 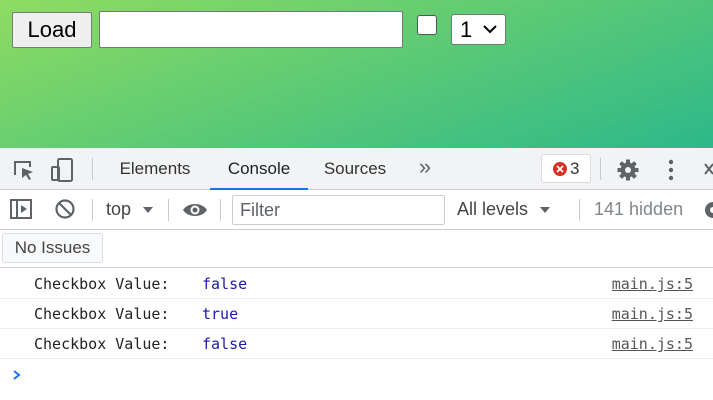 I want to click on log-value: true, so click(x=220, y=314).